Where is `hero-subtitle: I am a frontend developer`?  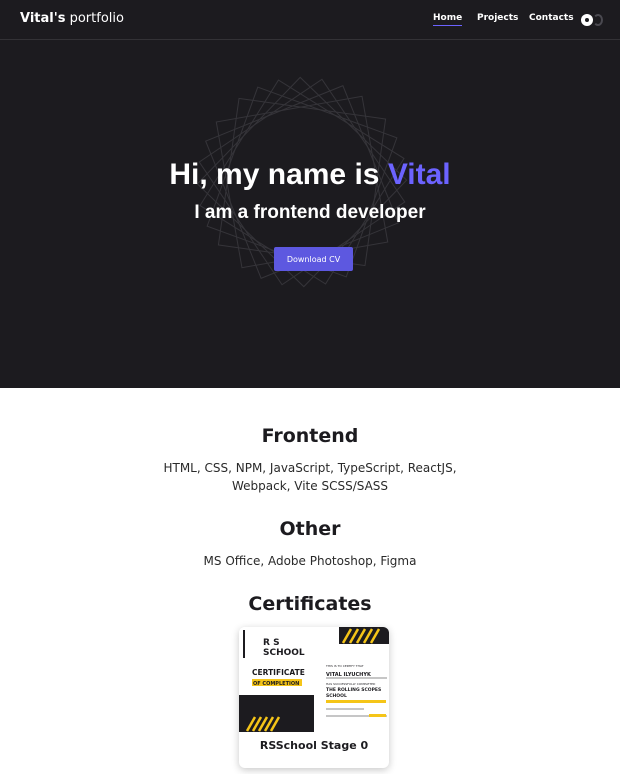 hero-subtitle: I am a frontend developer is located at coordinates (310, 212).